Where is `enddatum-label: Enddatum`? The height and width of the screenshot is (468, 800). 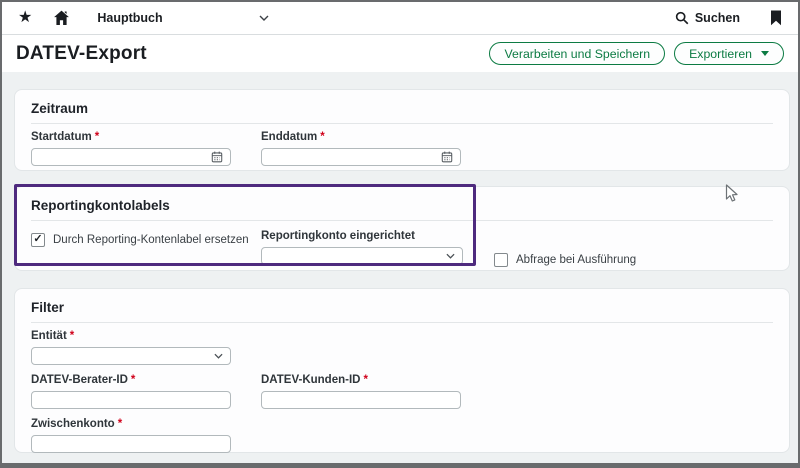 enddatum-label: Enddatum is located at coordinates (289, 137).